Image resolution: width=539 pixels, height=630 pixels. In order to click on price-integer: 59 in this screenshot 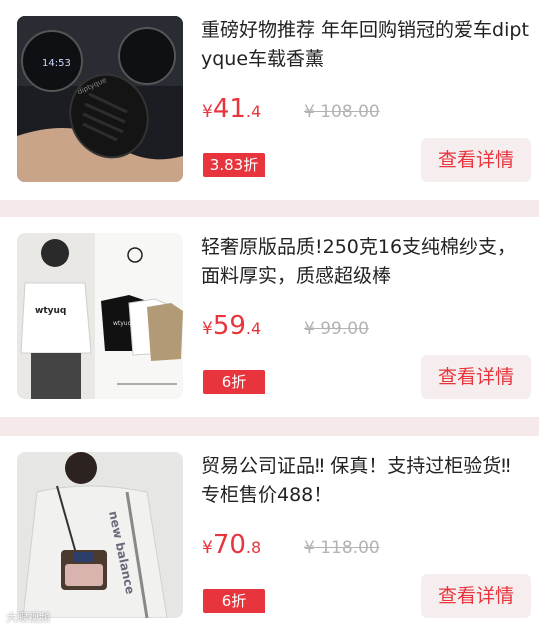, I will do `click(229, 326)`.